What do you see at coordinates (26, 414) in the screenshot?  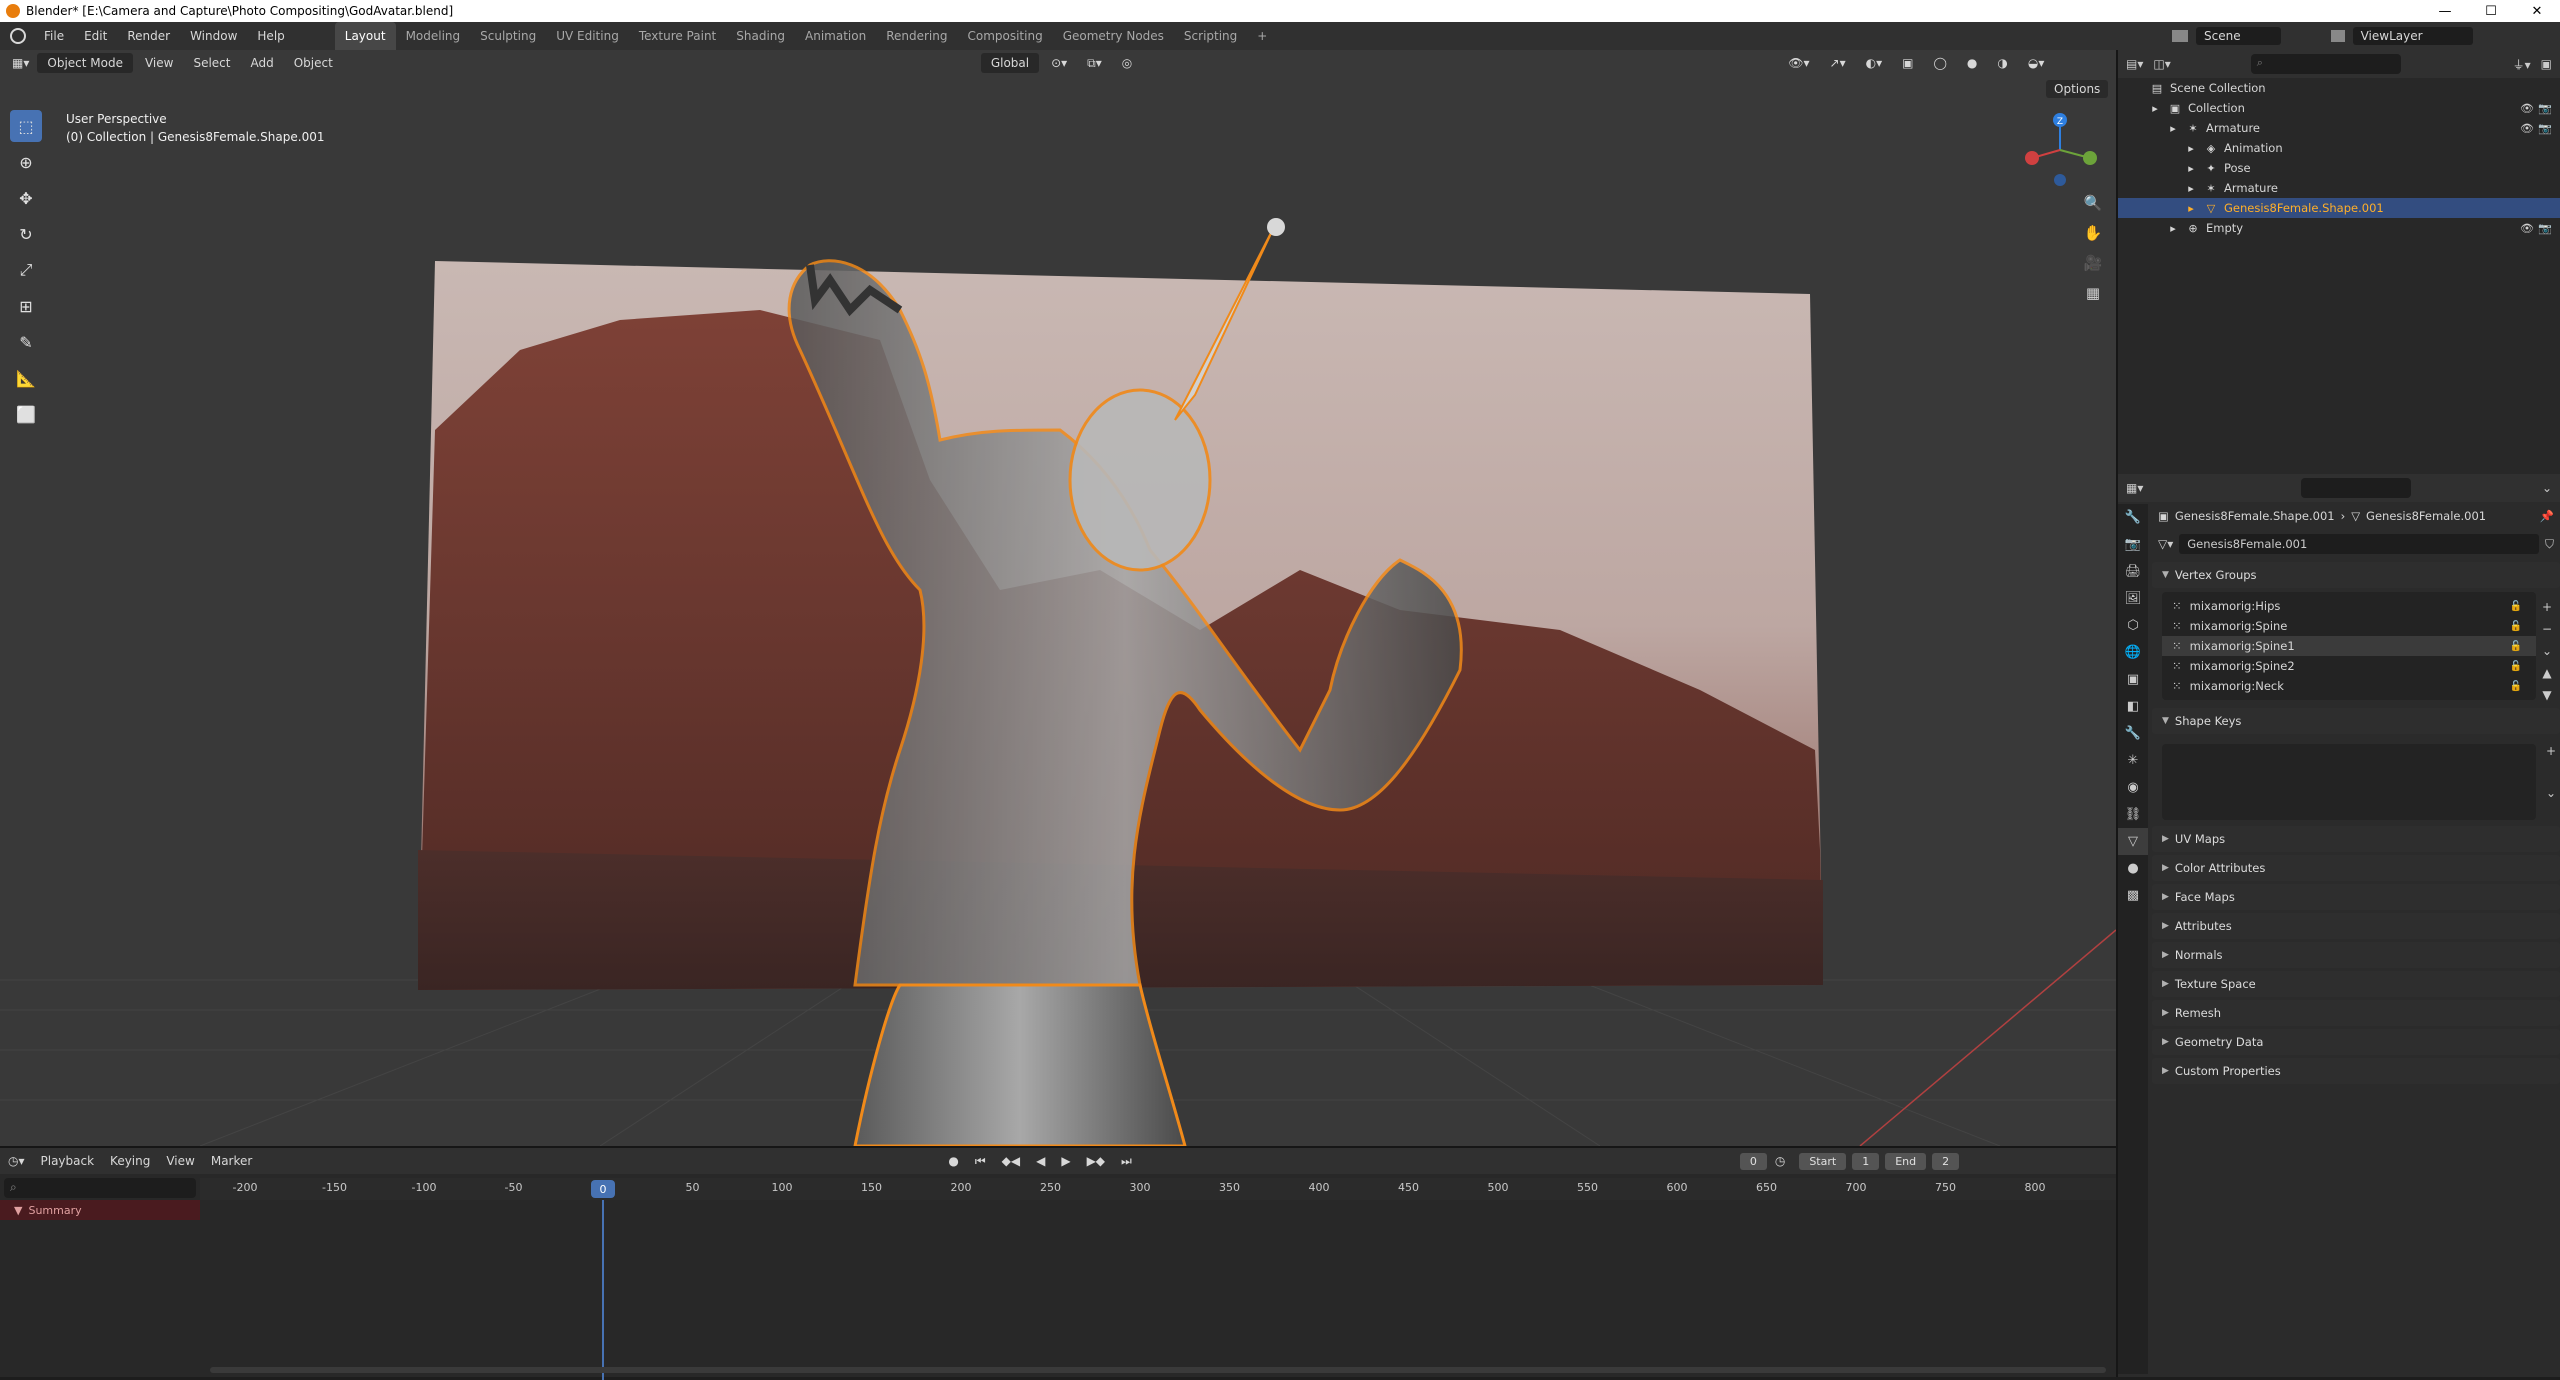 I see `add-cube-tool-icon: ⬜` at bounding box center [26, 414].